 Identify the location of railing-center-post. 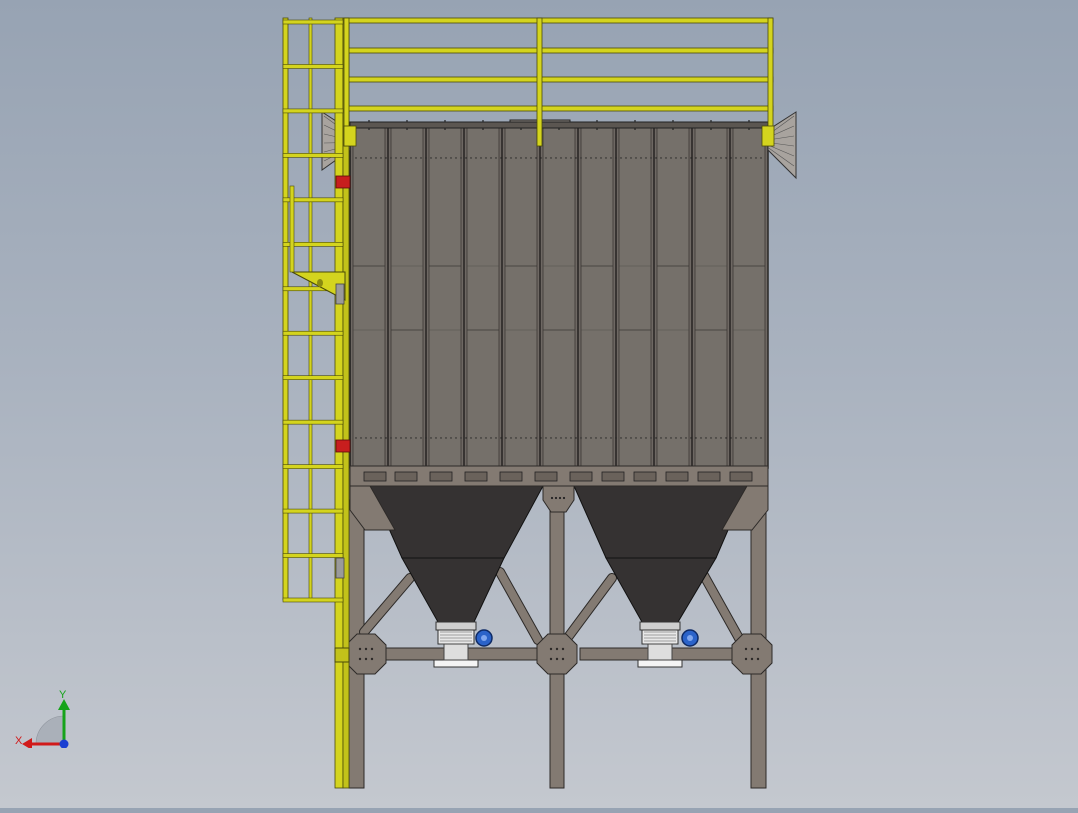
(539, 82).